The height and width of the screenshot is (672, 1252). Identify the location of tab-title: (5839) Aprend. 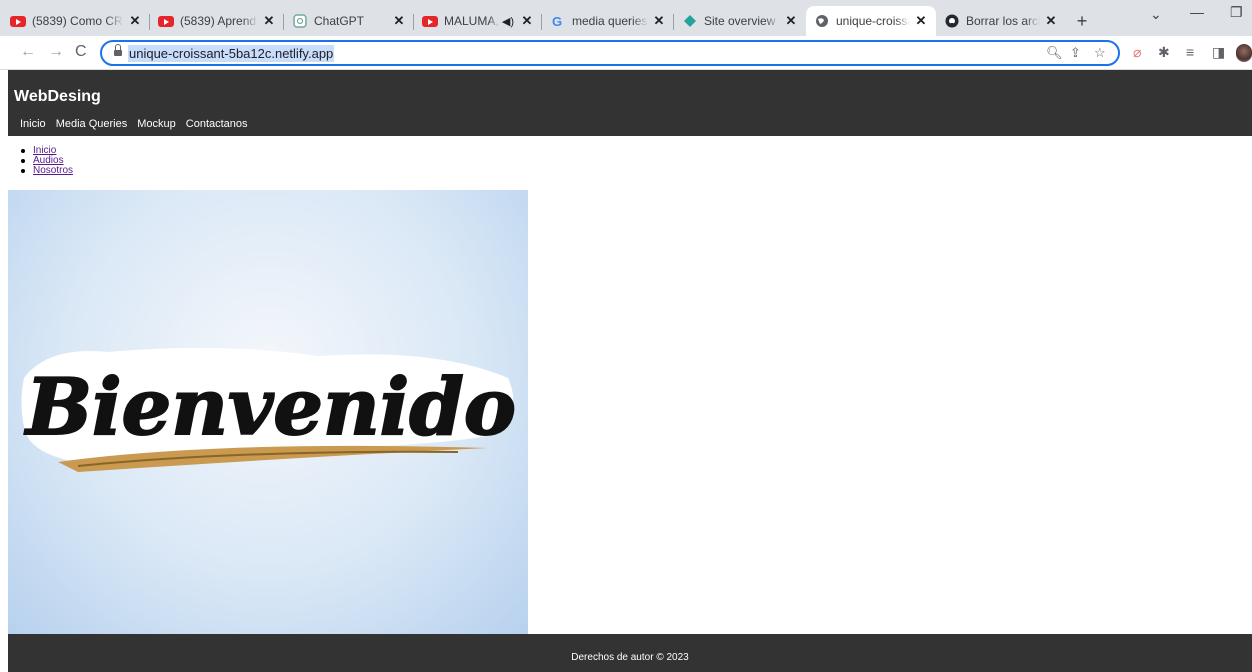
(218, 21).